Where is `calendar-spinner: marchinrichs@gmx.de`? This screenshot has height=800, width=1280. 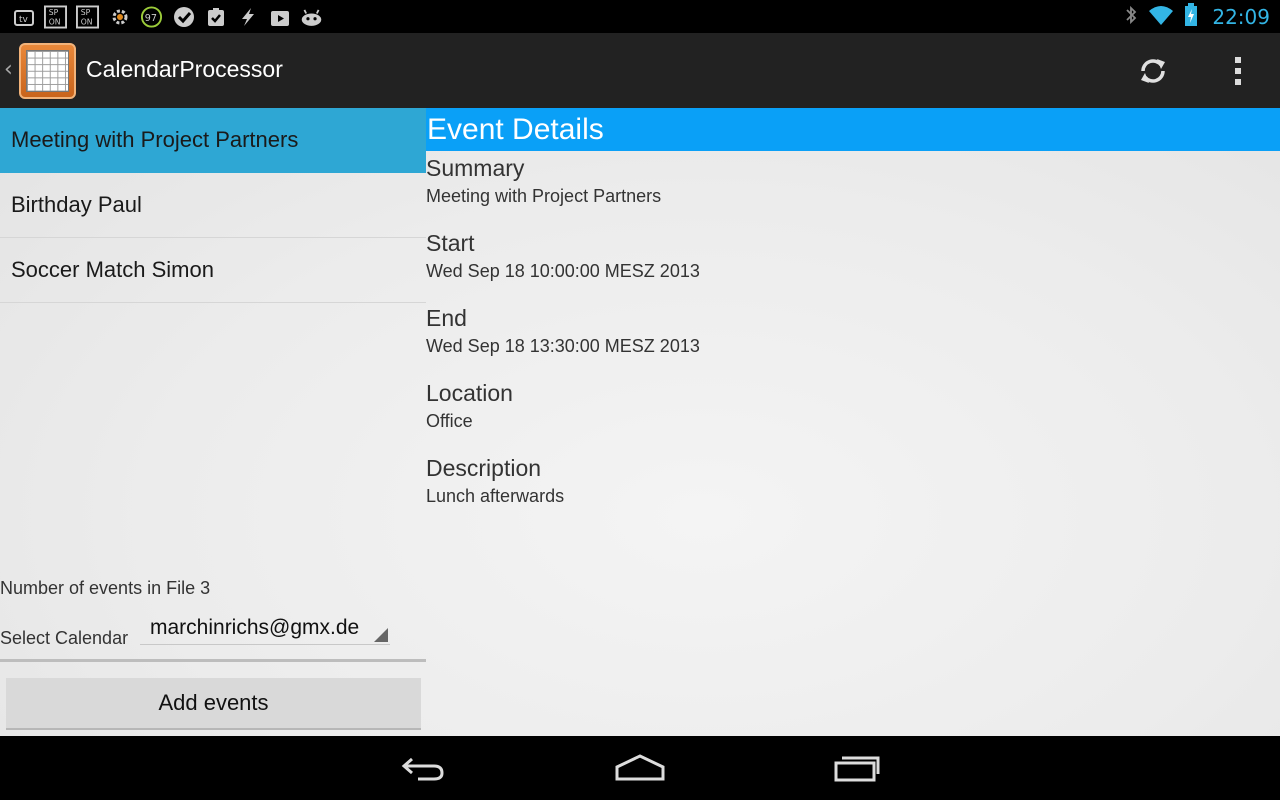 calendar-spinner: marchinrichs@gmx.de is located at coordinates (265, 629).